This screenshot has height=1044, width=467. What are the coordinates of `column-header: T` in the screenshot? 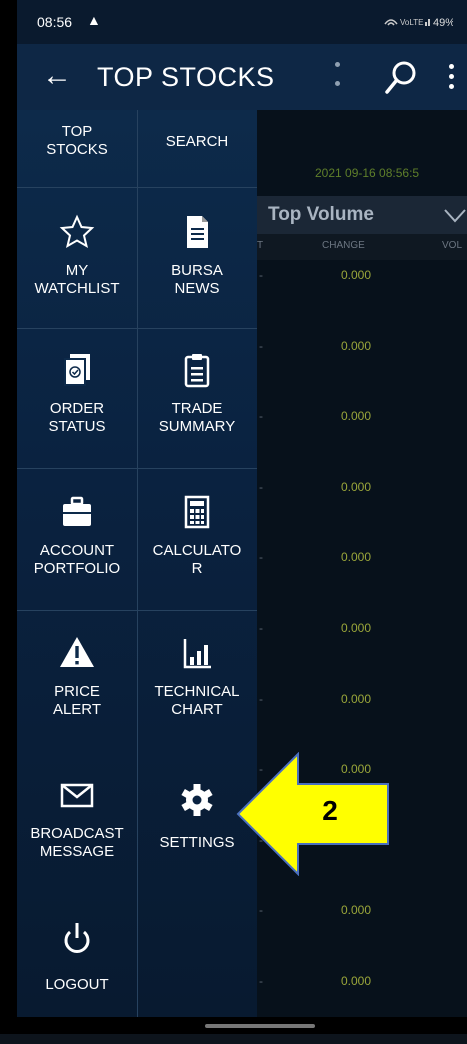 It's located at (260, 245).